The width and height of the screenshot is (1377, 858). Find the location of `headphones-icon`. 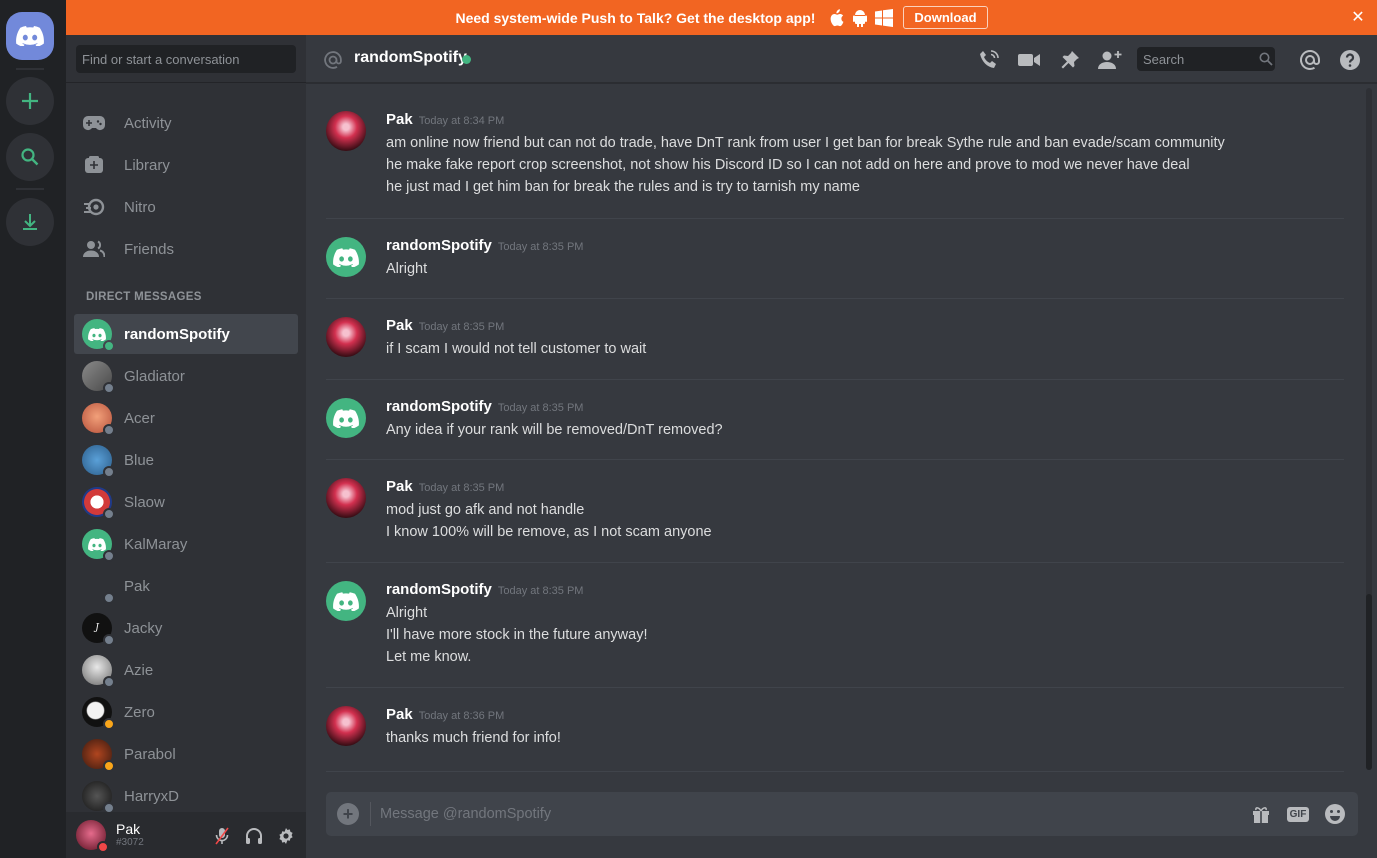

headphones-icon is located at coordinates (254, 836).